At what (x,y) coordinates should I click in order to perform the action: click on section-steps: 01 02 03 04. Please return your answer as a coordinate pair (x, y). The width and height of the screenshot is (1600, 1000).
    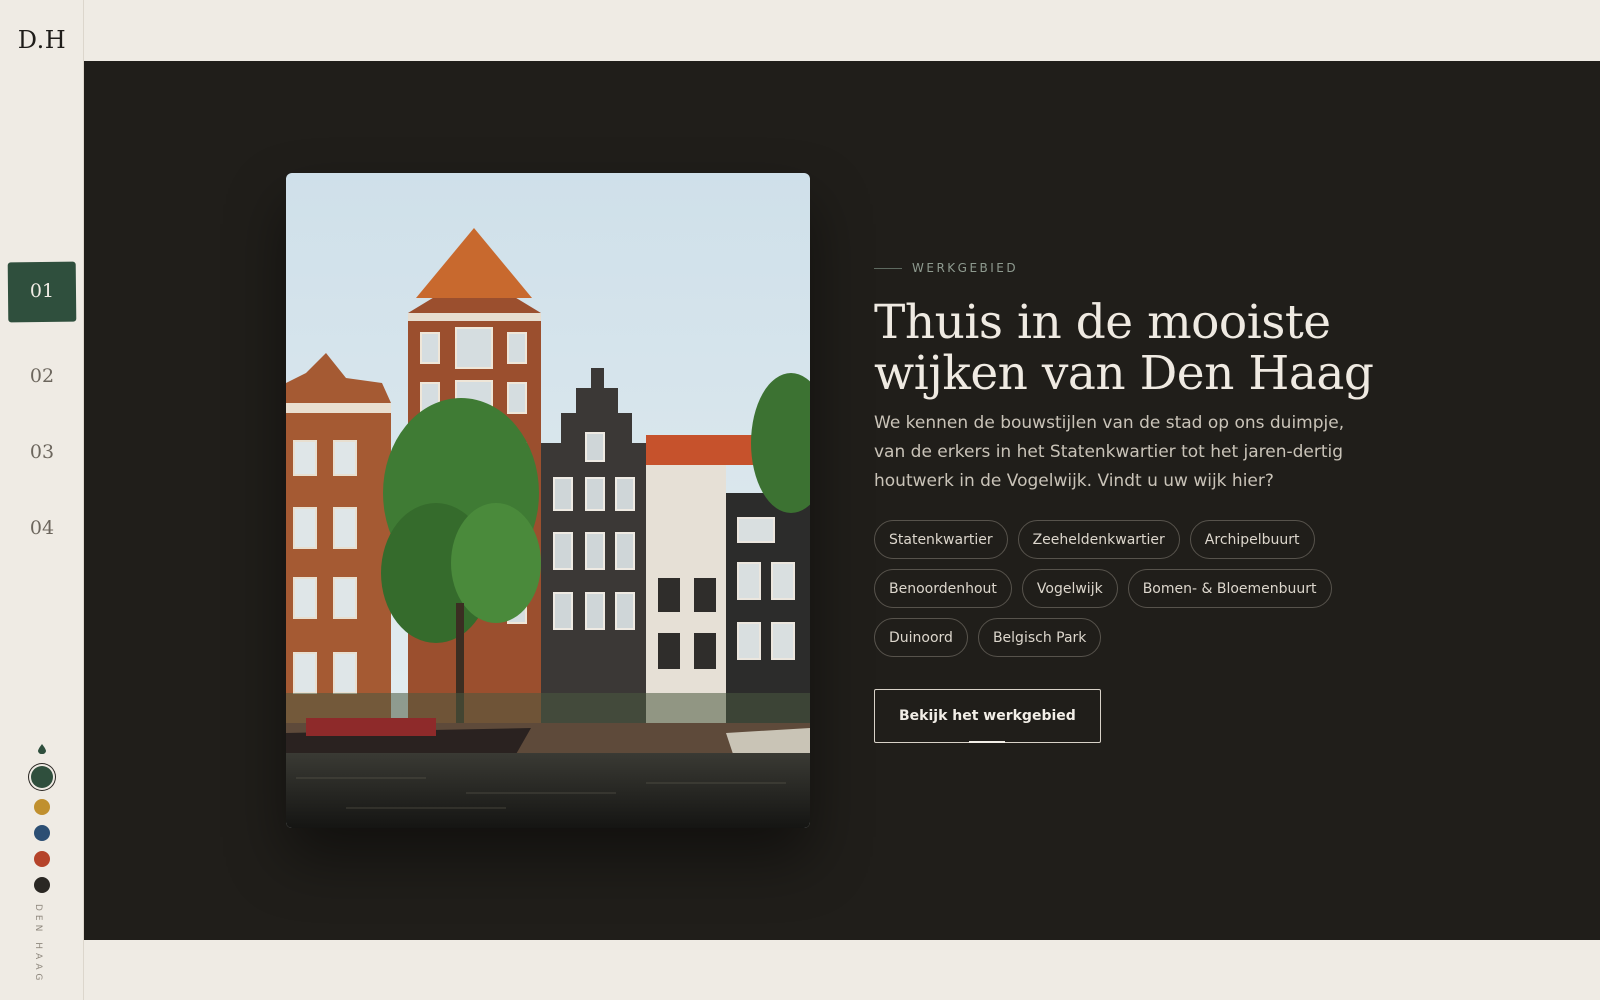
    Looking at the image, I should click on (42, 414).